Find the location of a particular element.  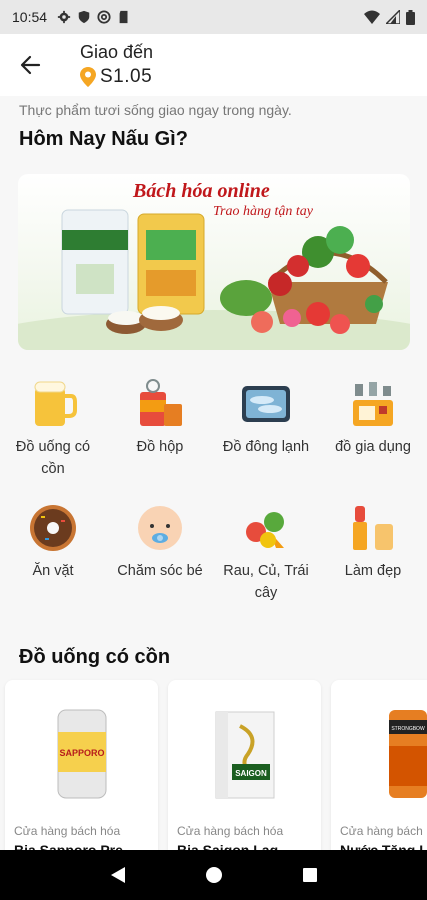

category-frozen: Đồ đông lạnh is located at coordinates (266, 418).